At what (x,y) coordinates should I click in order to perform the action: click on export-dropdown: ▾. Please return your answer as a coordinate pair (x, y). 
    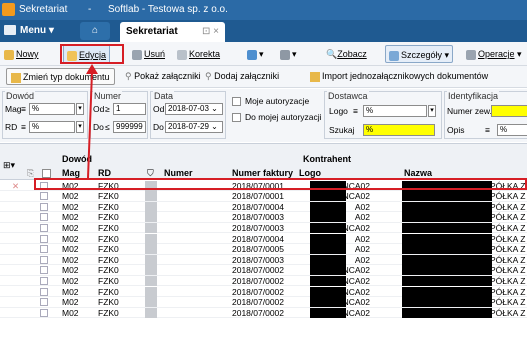
    Looking at the image, I should click on (255, 54).